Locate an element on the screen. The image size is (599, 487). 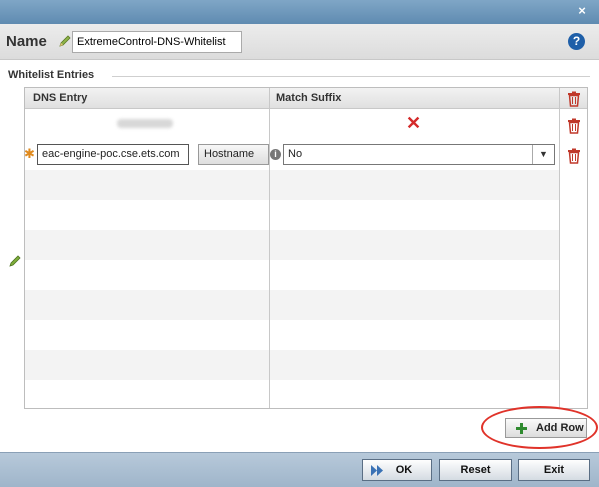
add-row-button: Add Row is located at coordinates (546, 428).